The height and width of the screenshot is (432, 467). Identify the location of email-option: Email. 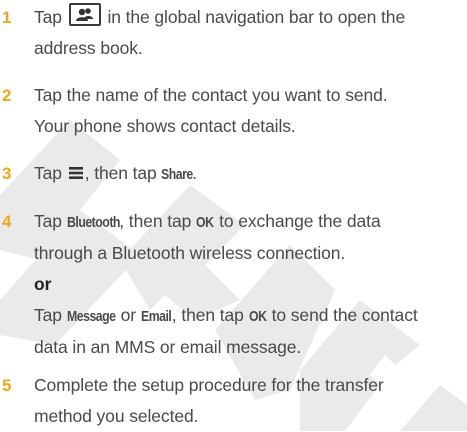
(156, 316).